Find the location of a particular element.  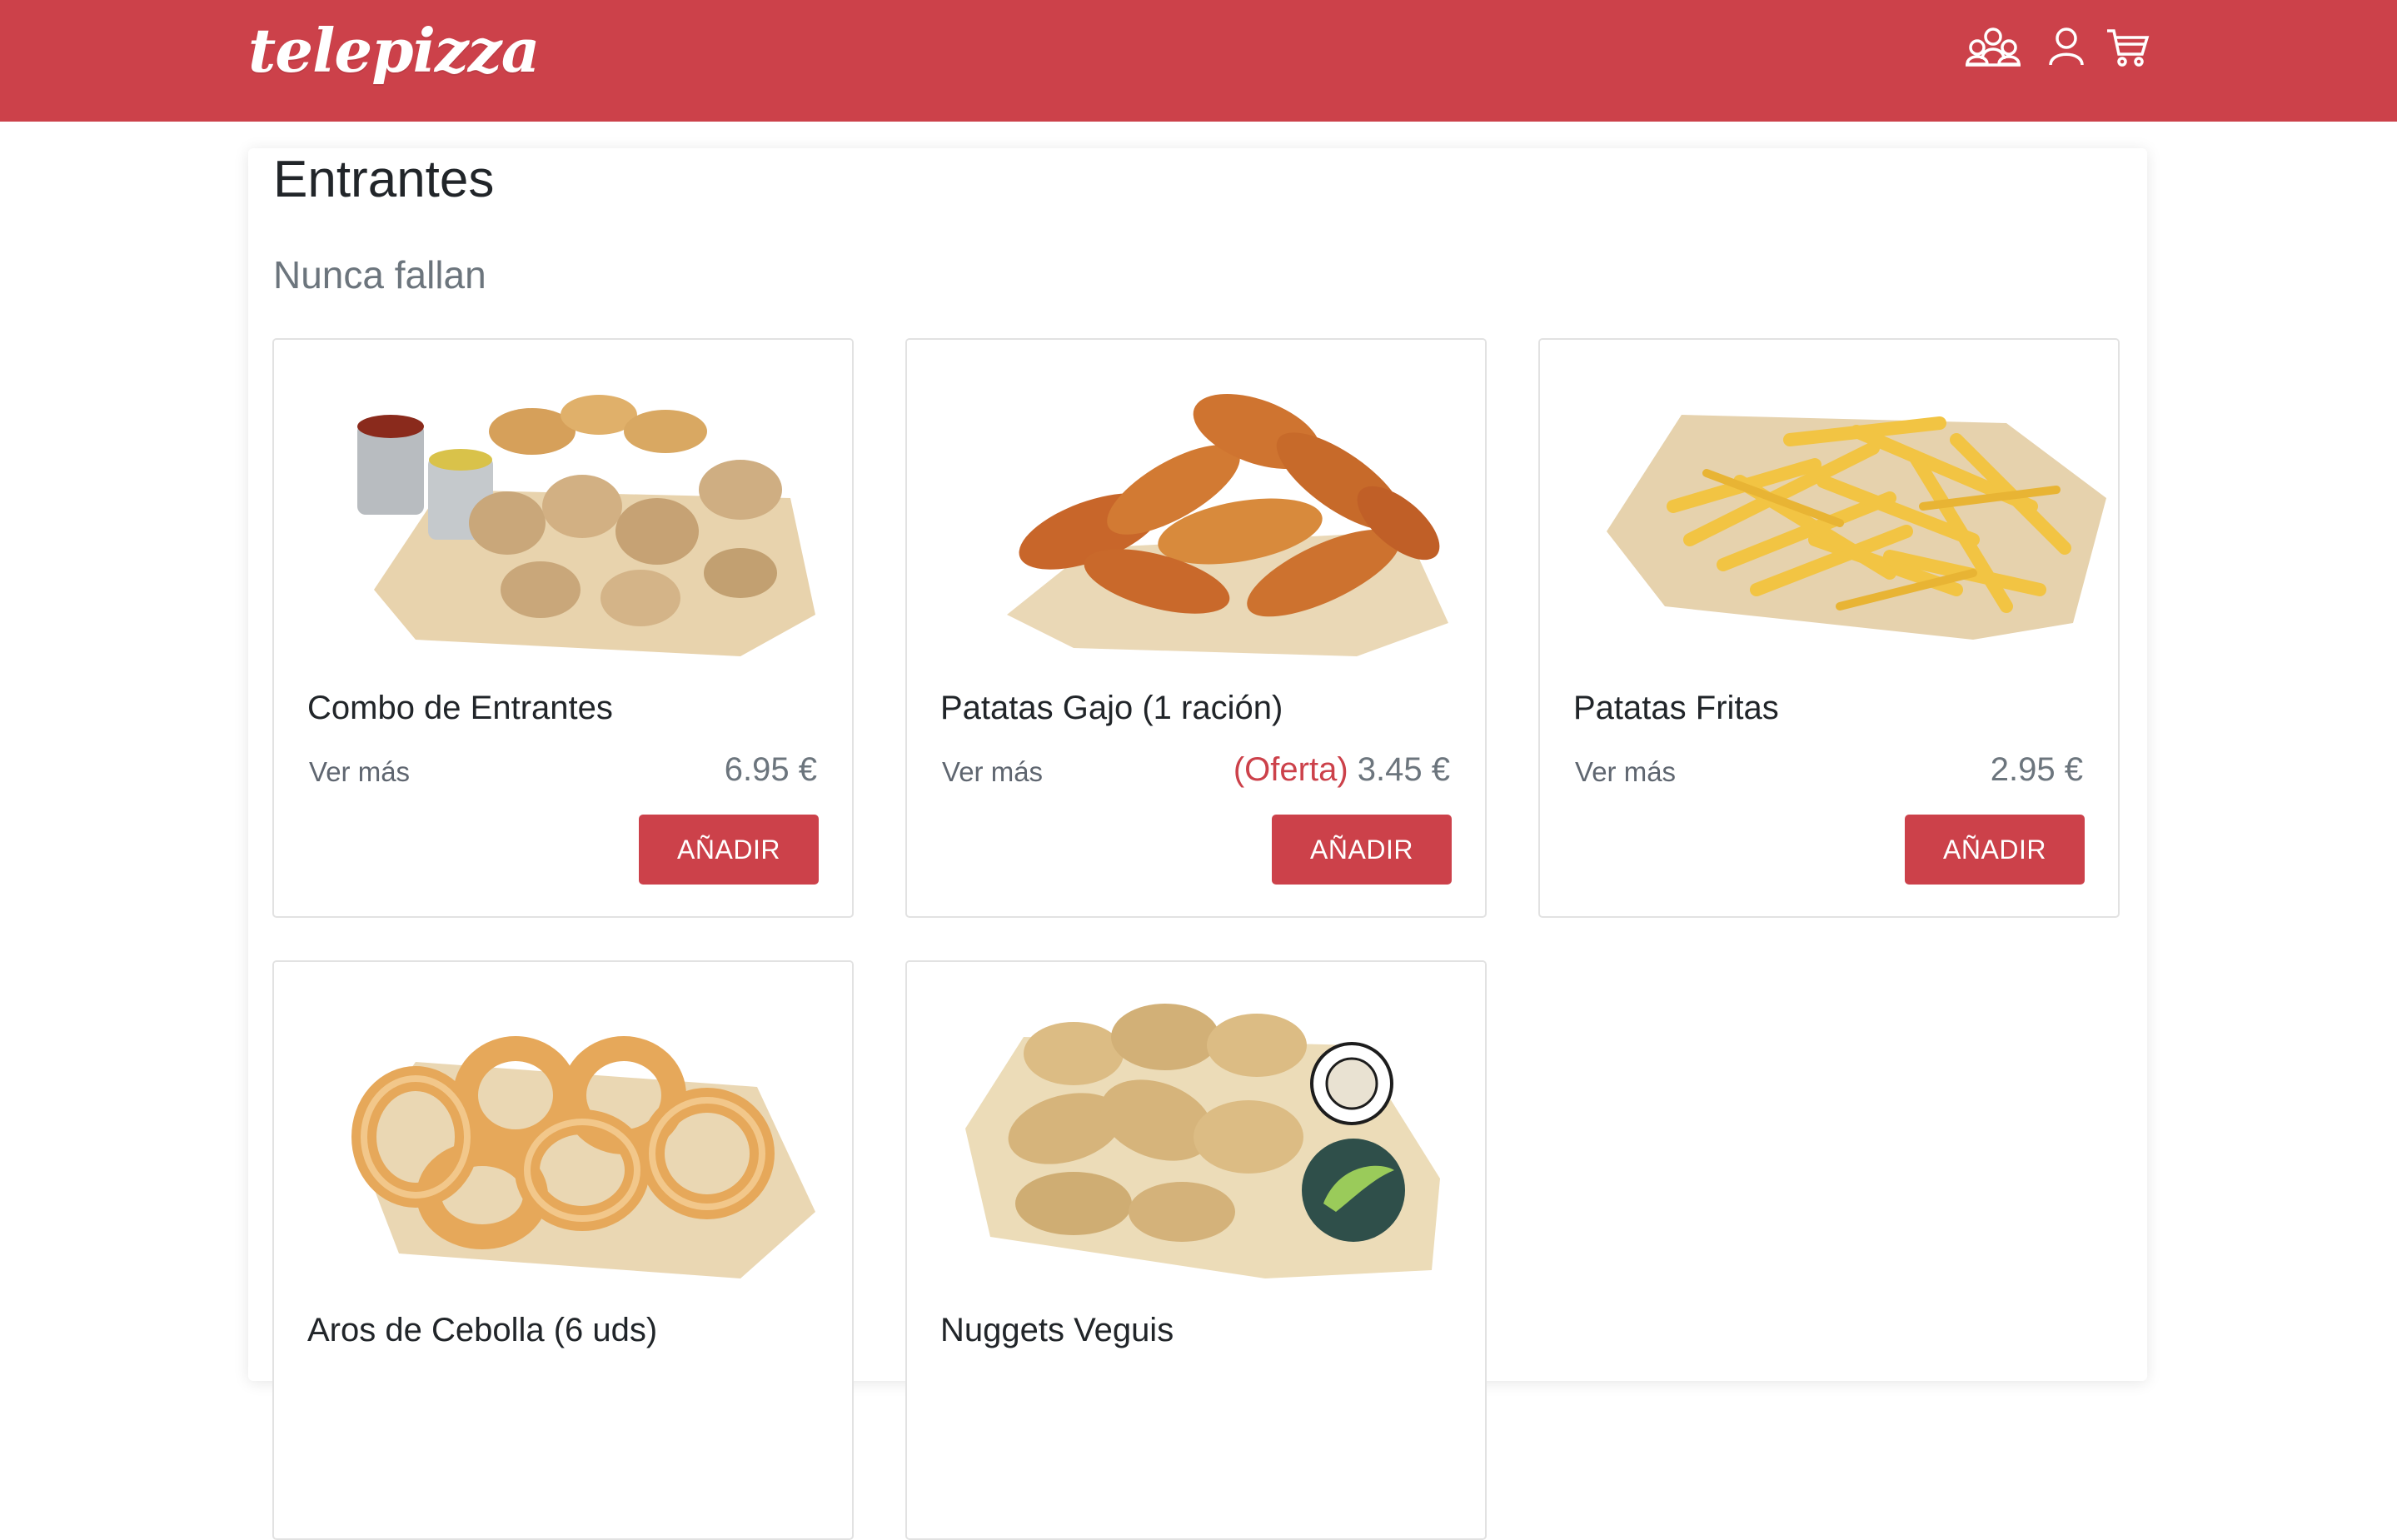

price-value: 2.95 € is located at coordinates (2037, 769).